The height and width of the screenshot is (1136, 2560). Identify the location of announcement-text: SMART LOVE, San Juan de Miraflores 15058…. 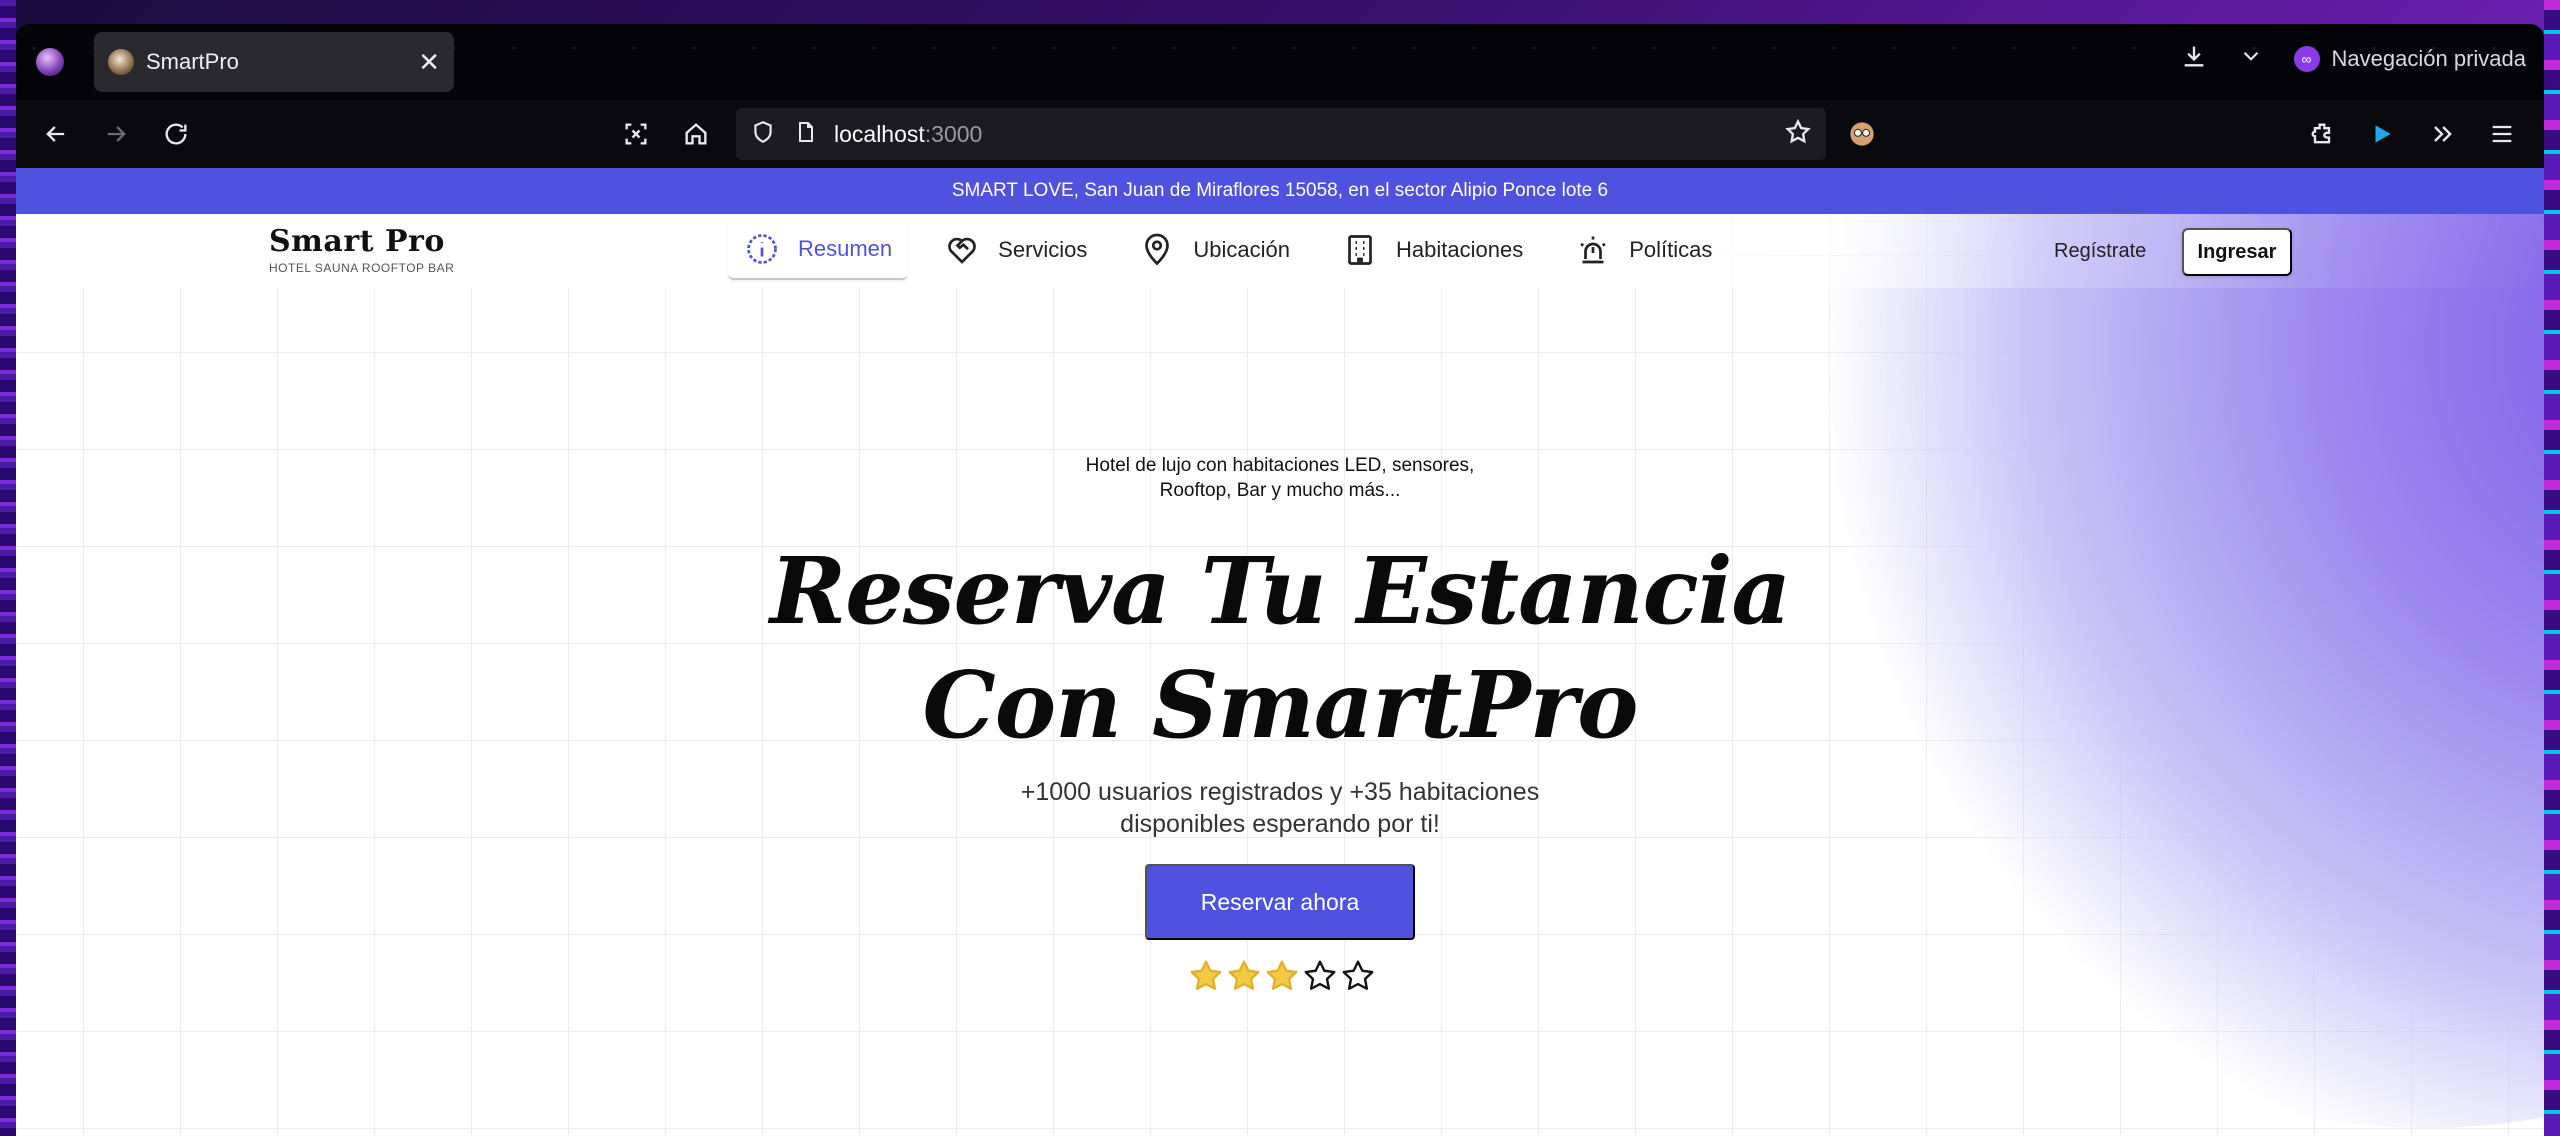
(1280, 190).